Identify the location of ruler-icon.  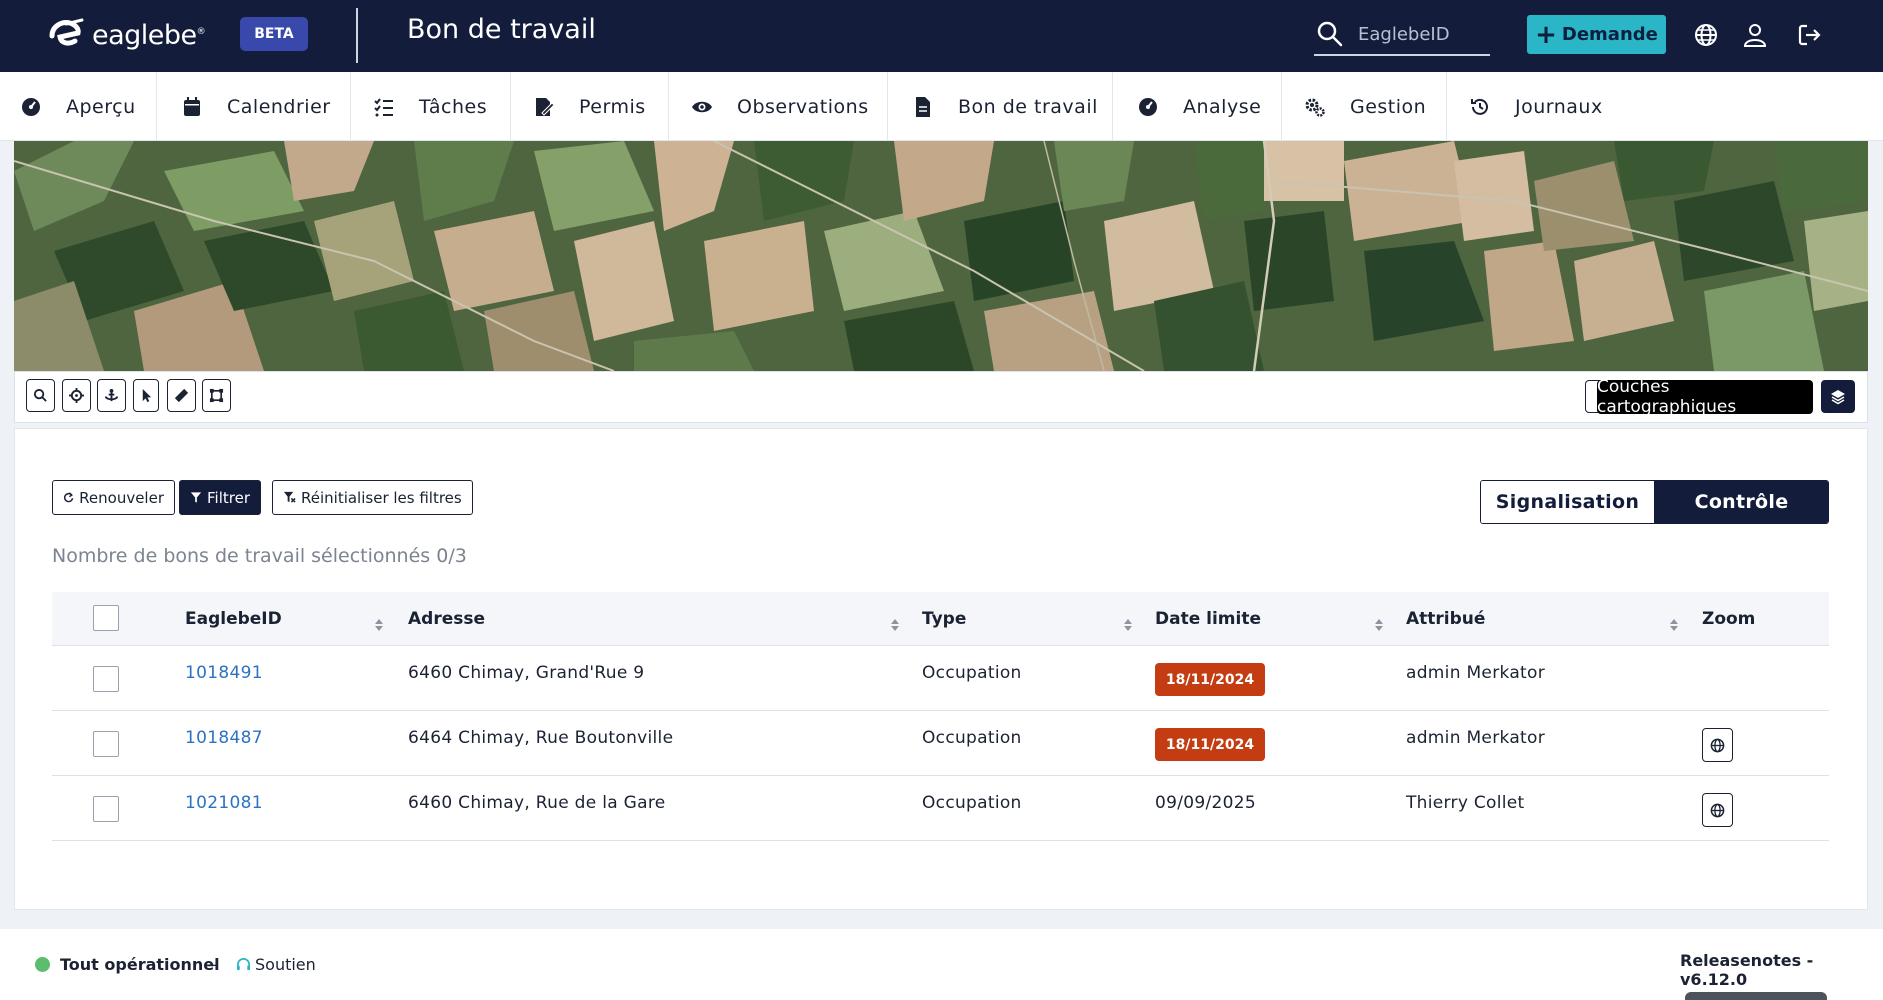
(181, 395).